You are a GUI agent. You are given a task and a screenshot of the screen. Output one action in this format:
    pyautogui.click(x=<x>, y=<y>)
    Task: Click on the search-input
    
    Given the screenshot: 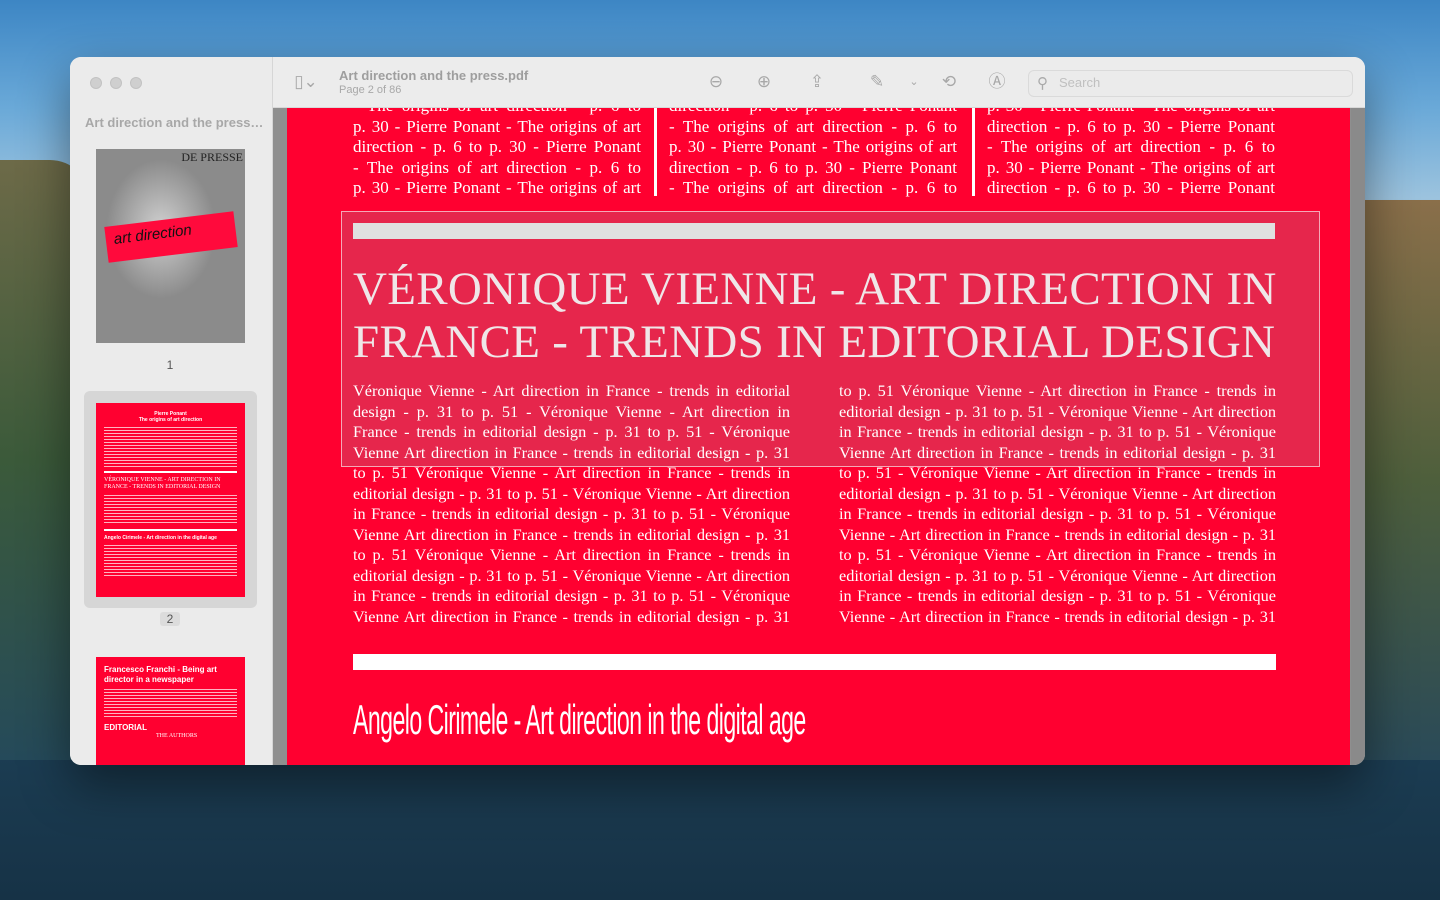 What is the action you would take?
    pyautogui.click(x=1199, y=82)
    